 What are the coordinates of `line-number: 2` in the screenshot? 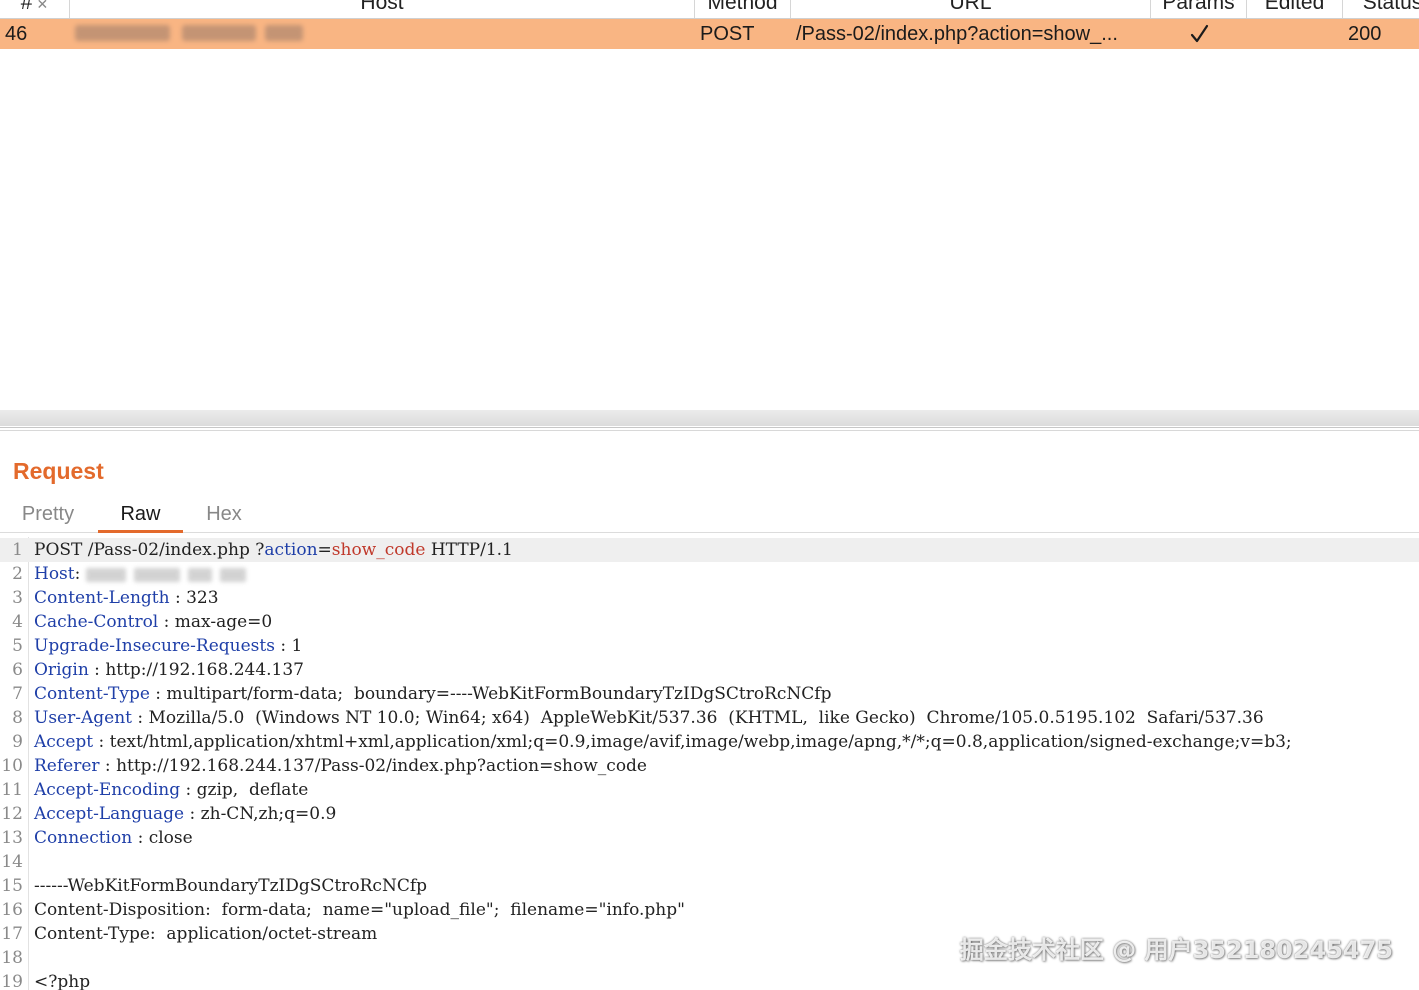 It's located at (17, 574).